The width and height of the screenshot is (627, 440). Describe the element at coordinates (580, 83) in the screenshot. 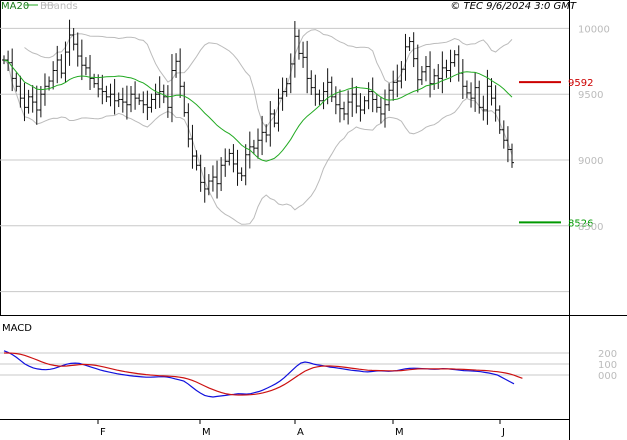

I see `resistance-label: 9592` at that location.